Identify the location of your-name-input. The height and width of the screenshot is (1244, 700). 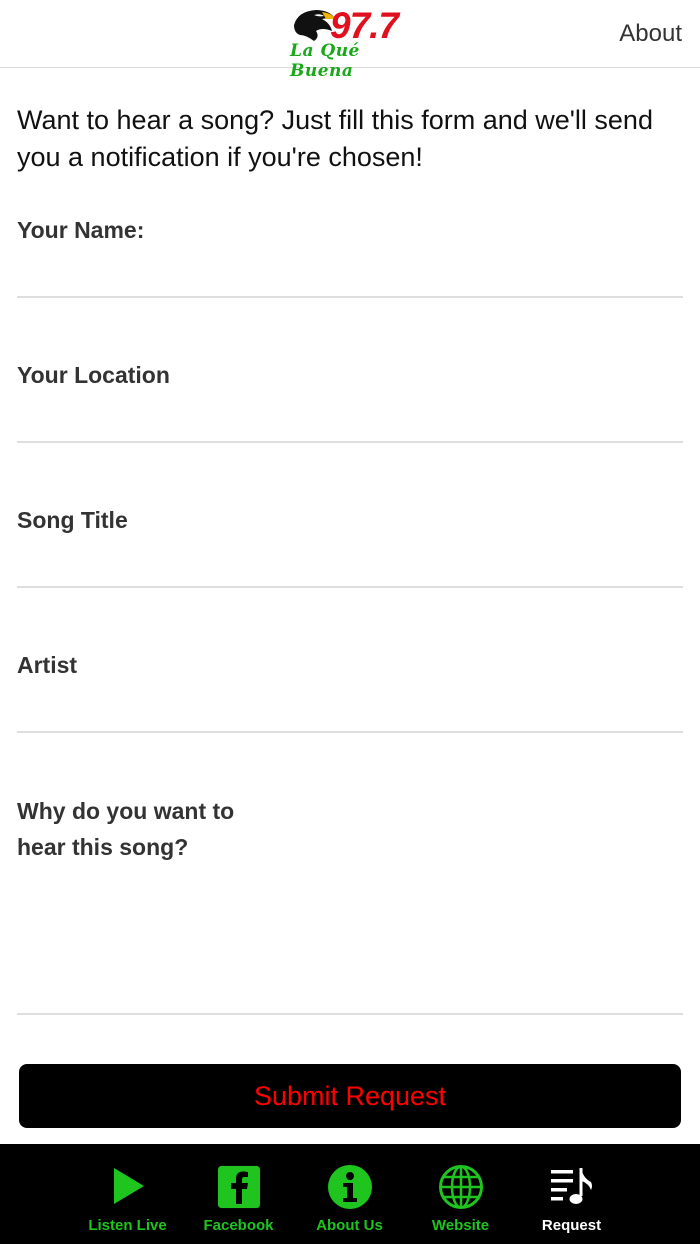
(350, 276).